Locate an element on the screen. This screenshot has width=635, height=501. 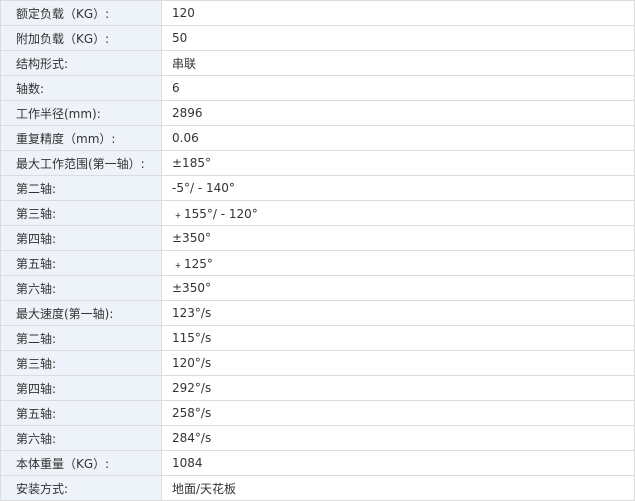
table-row: 第六轴: 284°/s is located at coordinates (317, 438).